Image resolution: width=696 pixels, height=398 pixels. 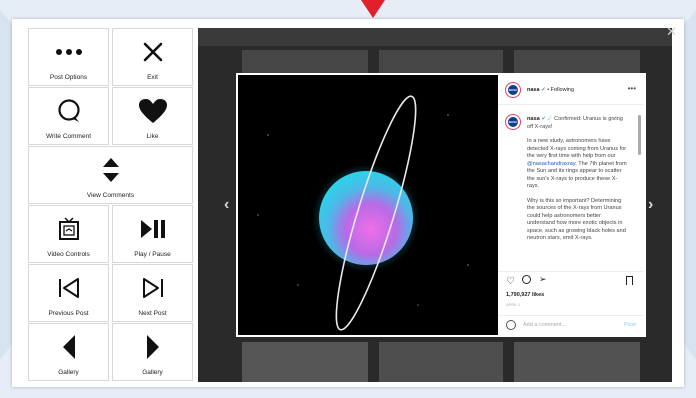 I want to click on mention-link: @nasachandraxray, so click(x=551, y=164).